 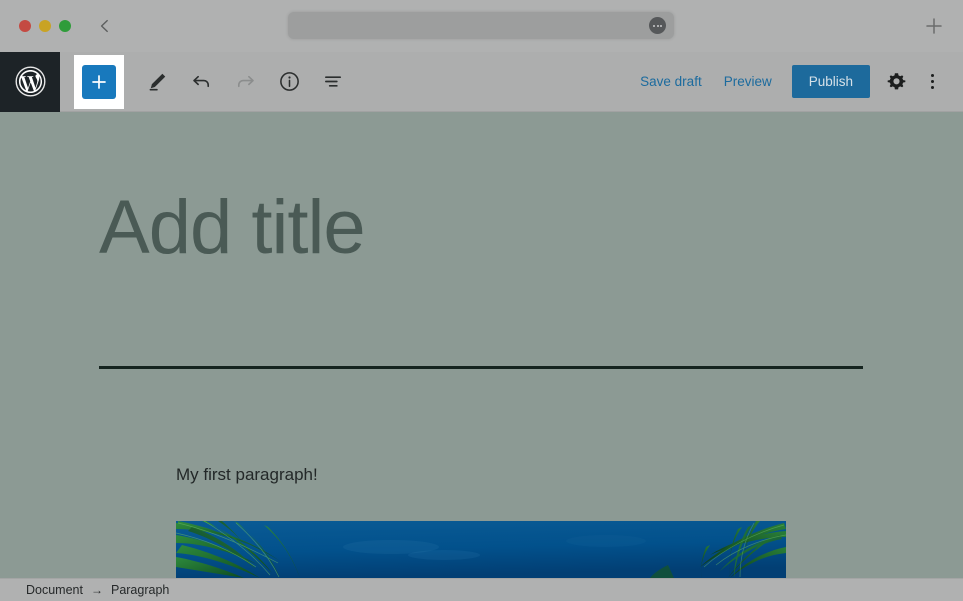 I want to click on editor-right-tools: Save draft Preview Publish, so click(x=796, y=82).